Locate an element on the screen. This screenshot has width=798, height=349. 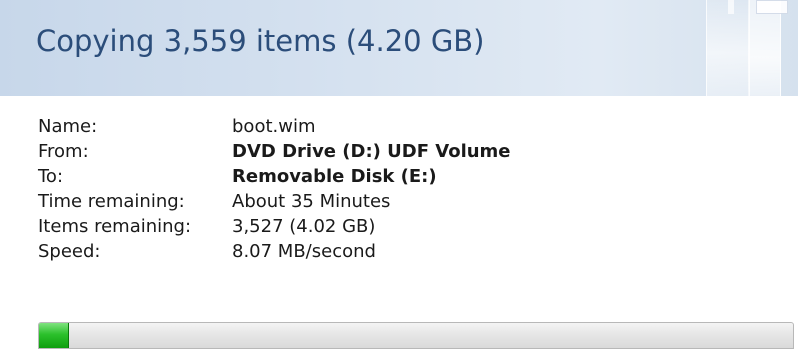
time-remaining-label: Time remaining: is located at coordinates (111, 201).